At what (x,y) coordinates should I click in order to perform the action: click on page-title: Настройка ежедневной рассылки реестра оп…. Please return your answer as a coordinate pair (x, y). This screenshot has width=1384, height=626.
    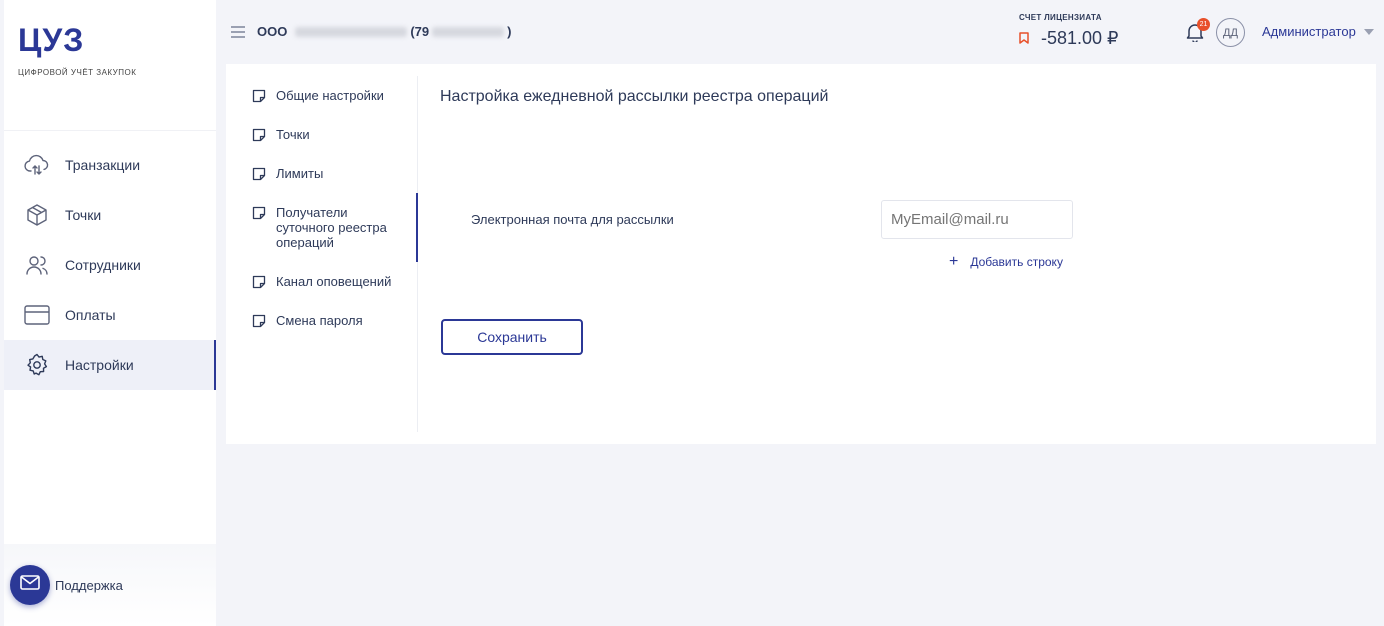
    Looking at the image, I should click on (634, 96).